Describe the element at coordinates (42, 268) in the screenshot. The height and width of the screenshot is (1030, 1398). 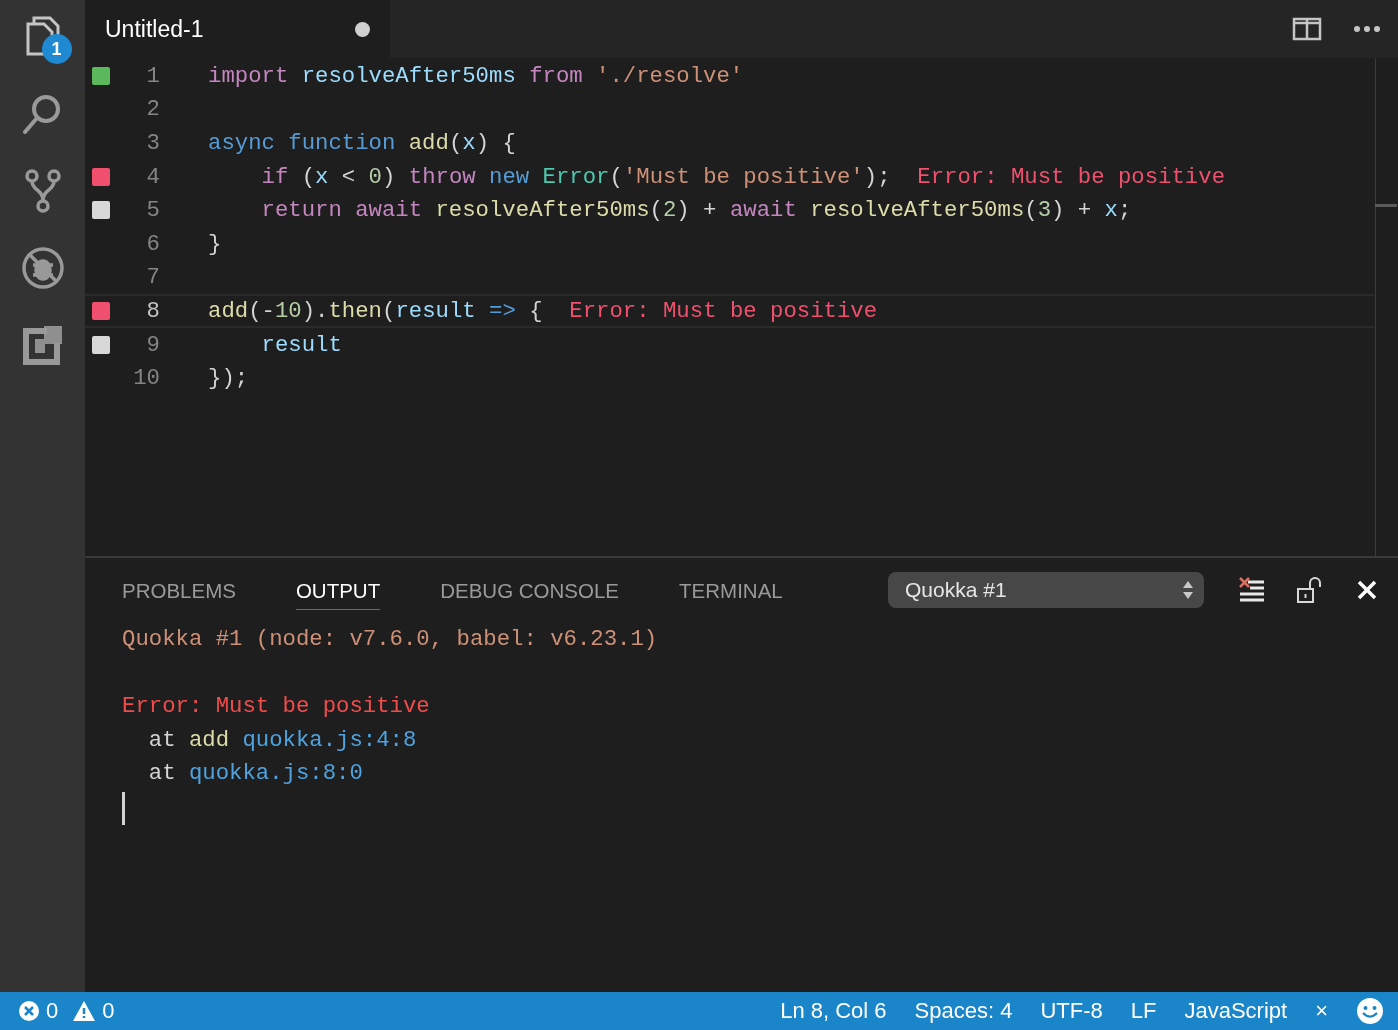
I see `no-bug-icon` at that location.